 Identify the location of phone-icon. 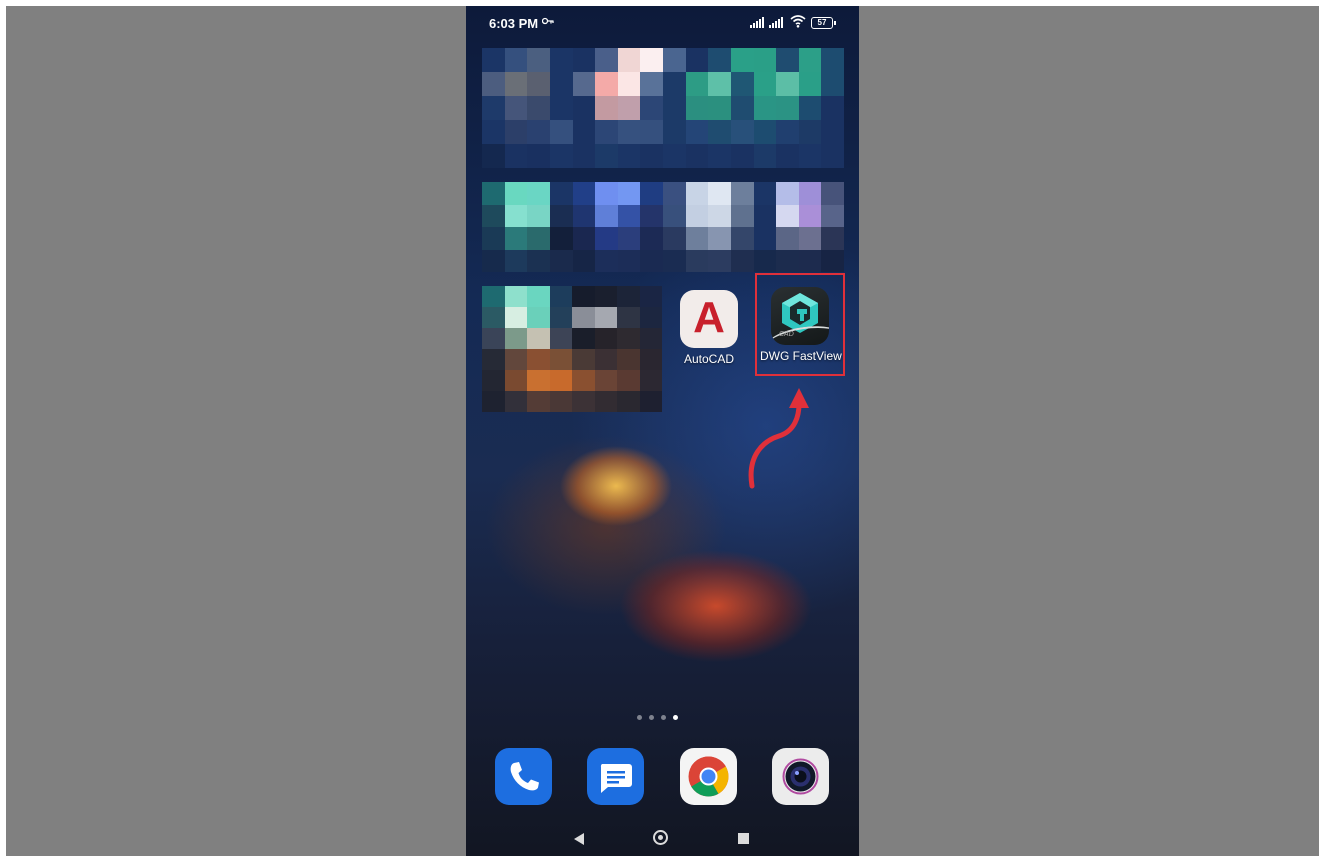
(523, 776).